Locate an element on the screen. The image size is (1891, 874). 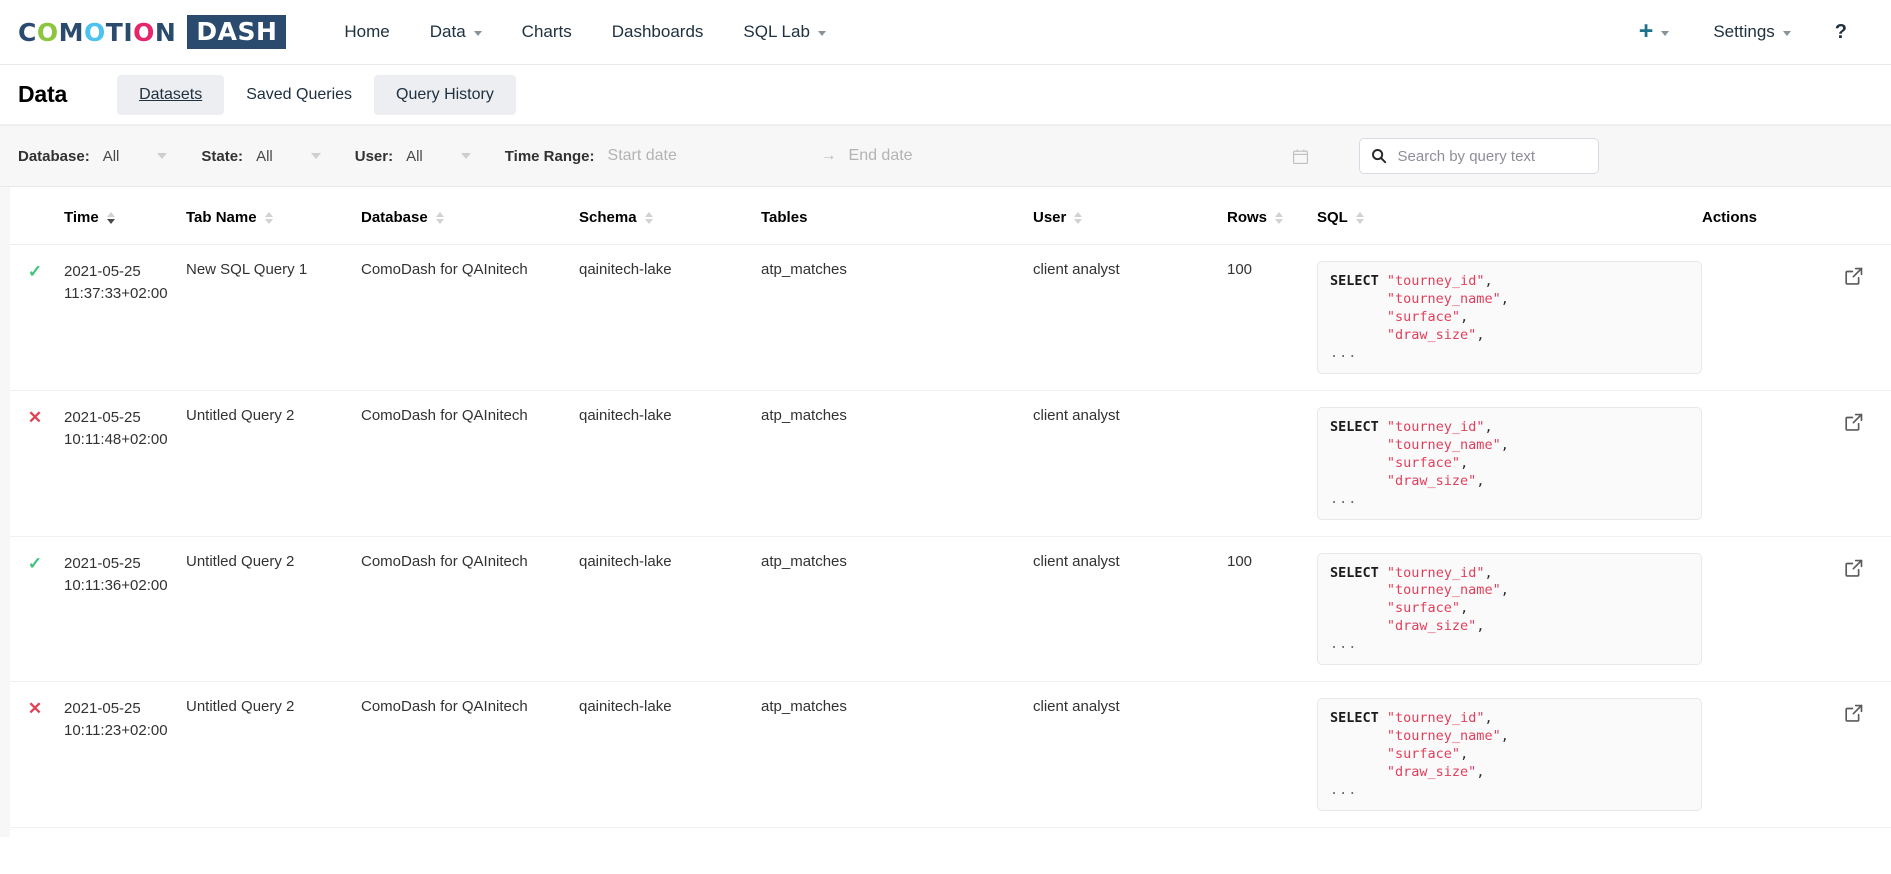
date-range-arrow-icon: → is located at coordinates (828, 155).